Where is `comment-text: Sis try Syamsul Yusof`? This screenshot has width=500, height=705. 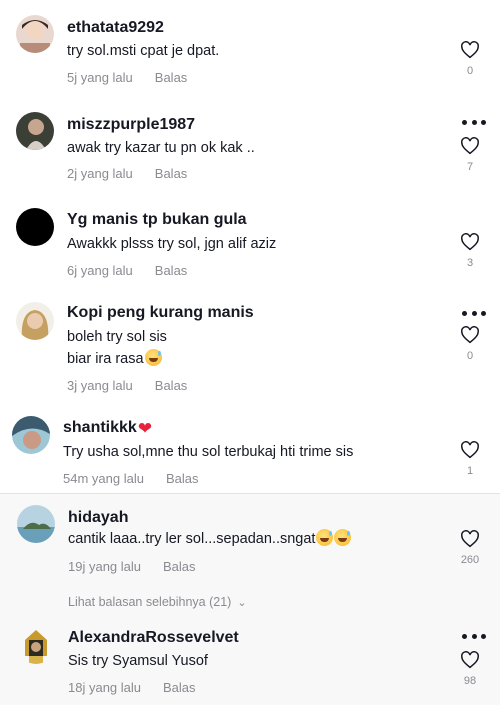 comment-text: Sis try Syamsul Yusof is located at coordinates (138, 661).